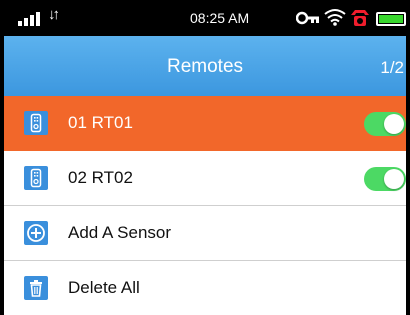 The height and width of the screenshot is (315, 410). Describe the element at coordinates (54, 14) in the screenshot. I see `data-transfer-icon: ↓↑` at that location.